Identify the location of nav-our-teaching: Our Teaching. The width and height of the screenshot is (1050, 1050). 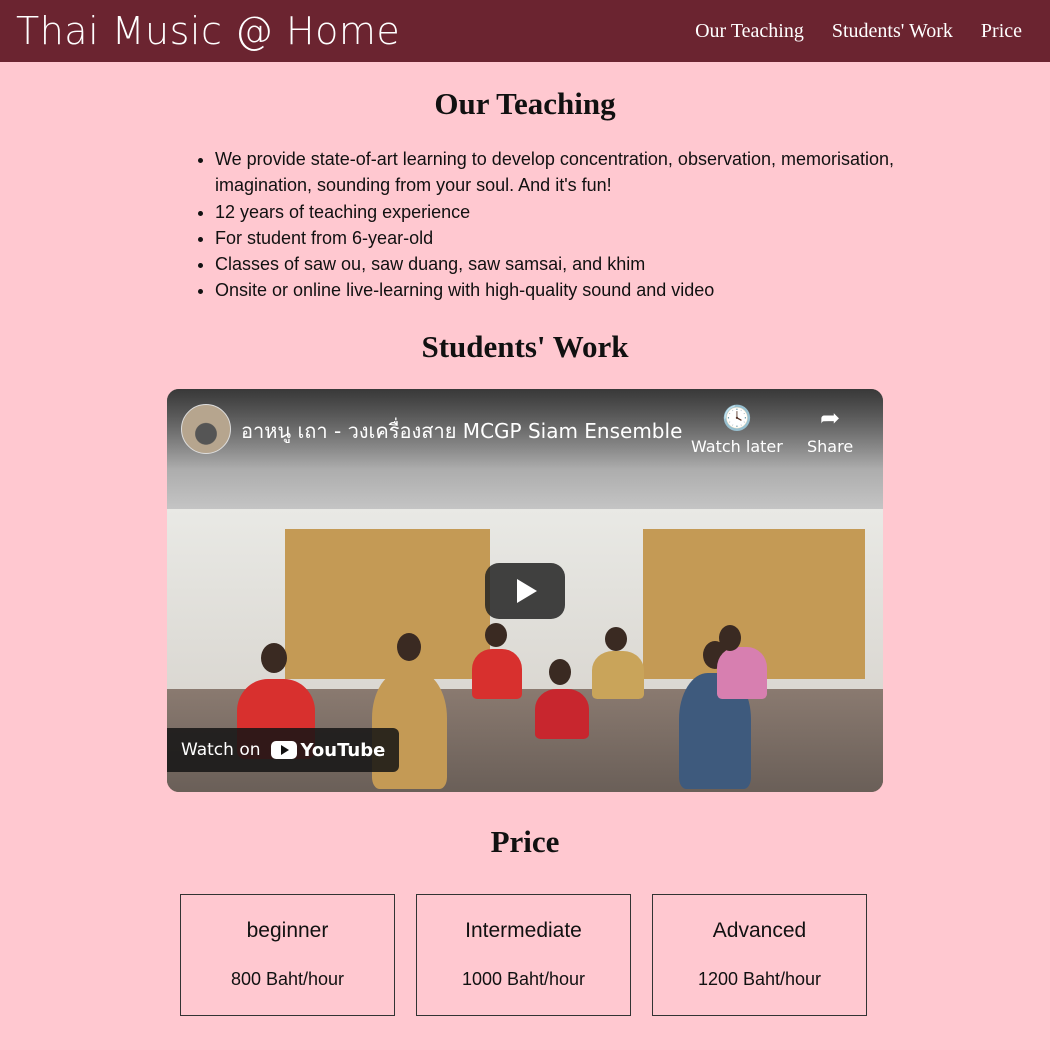
(749, 31).